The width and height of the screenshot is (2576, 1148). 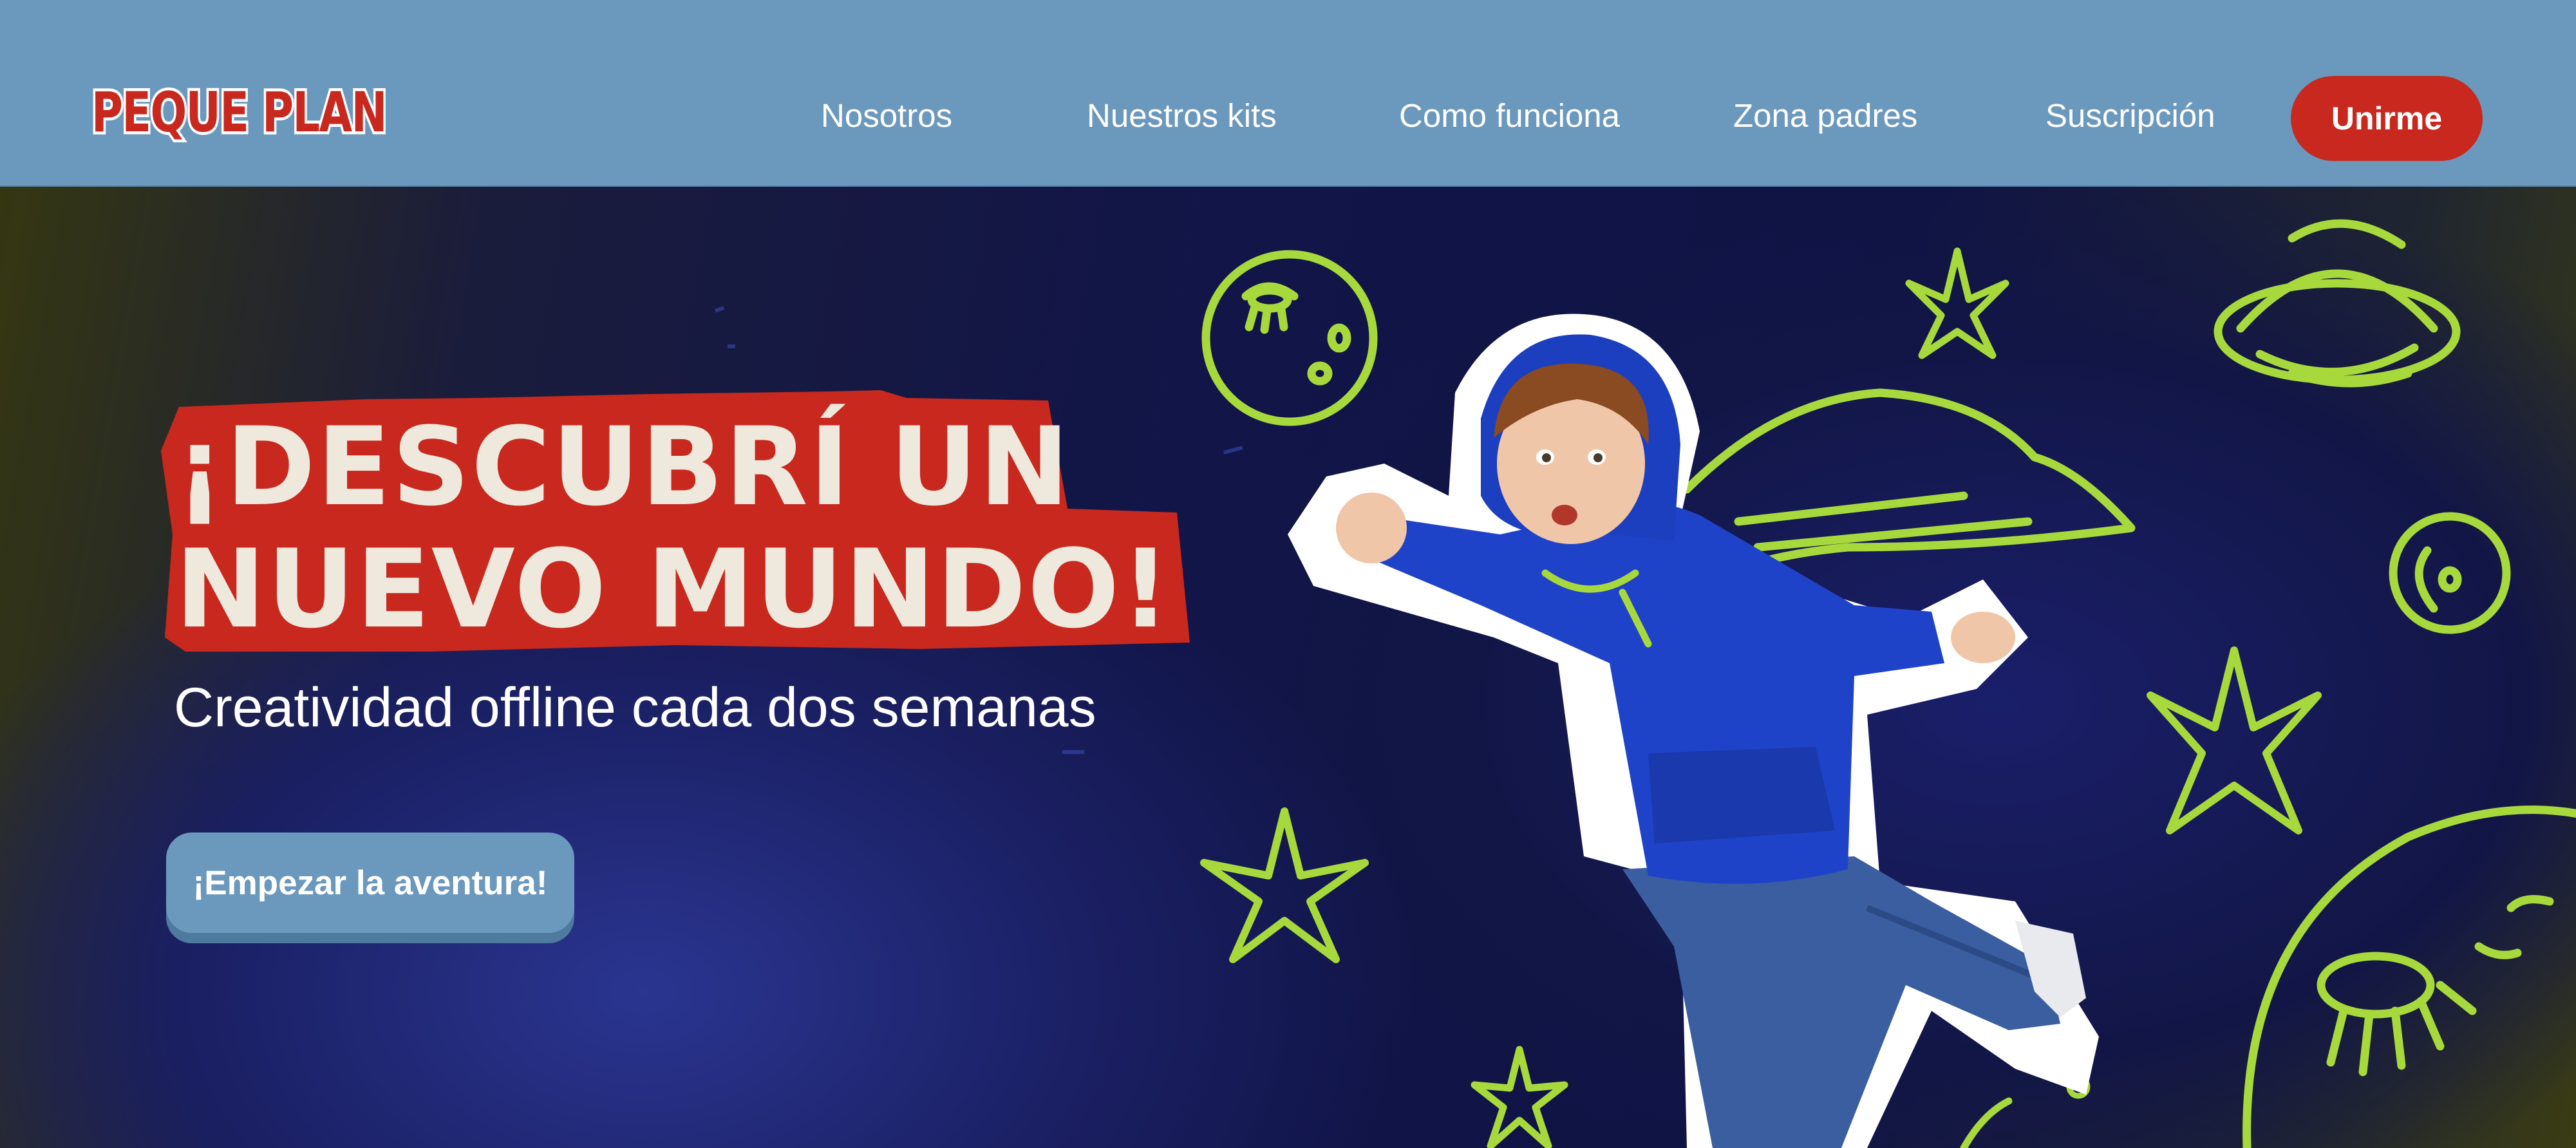 What do you see at coordinates (2234, 740) in the screenshot?
I see `star-icon` at bounding box center [2234, 740].